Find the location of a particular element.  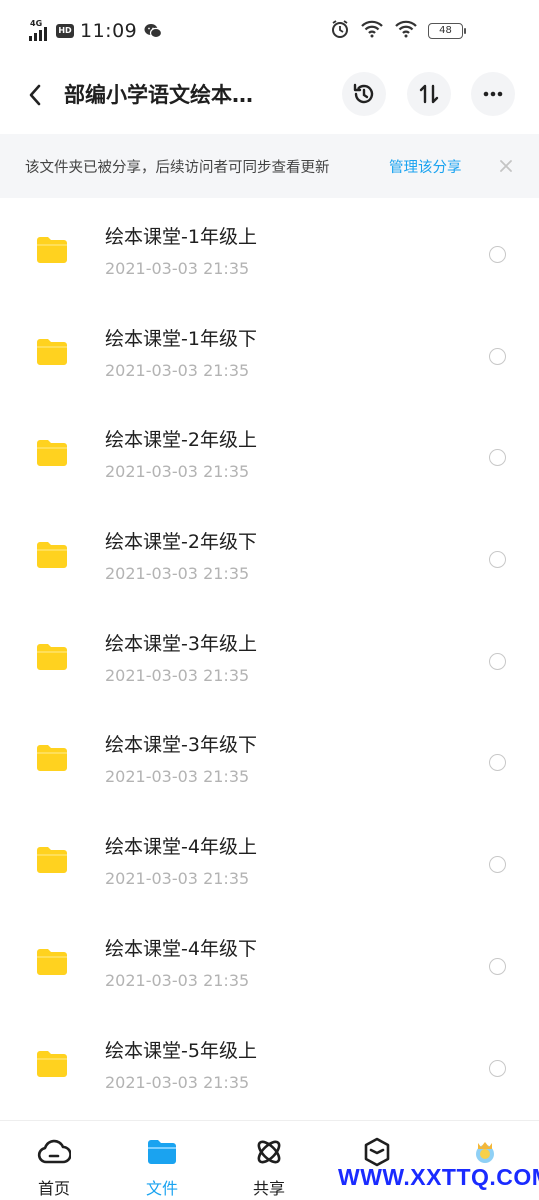

file-name: 绘本课堂-5年级上 is located at coordinates (181, 1050).